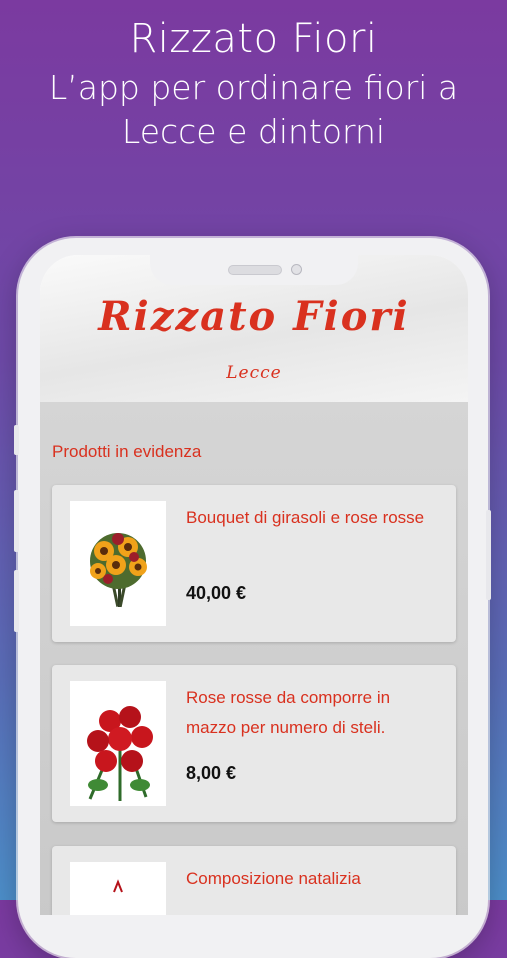 The width and height of the screenshot is (507, 958). What do you see at coordinates (313, 879) in the screenshot?
I see `product-name: Composizione natalizia` at bounding box center [313, 879].